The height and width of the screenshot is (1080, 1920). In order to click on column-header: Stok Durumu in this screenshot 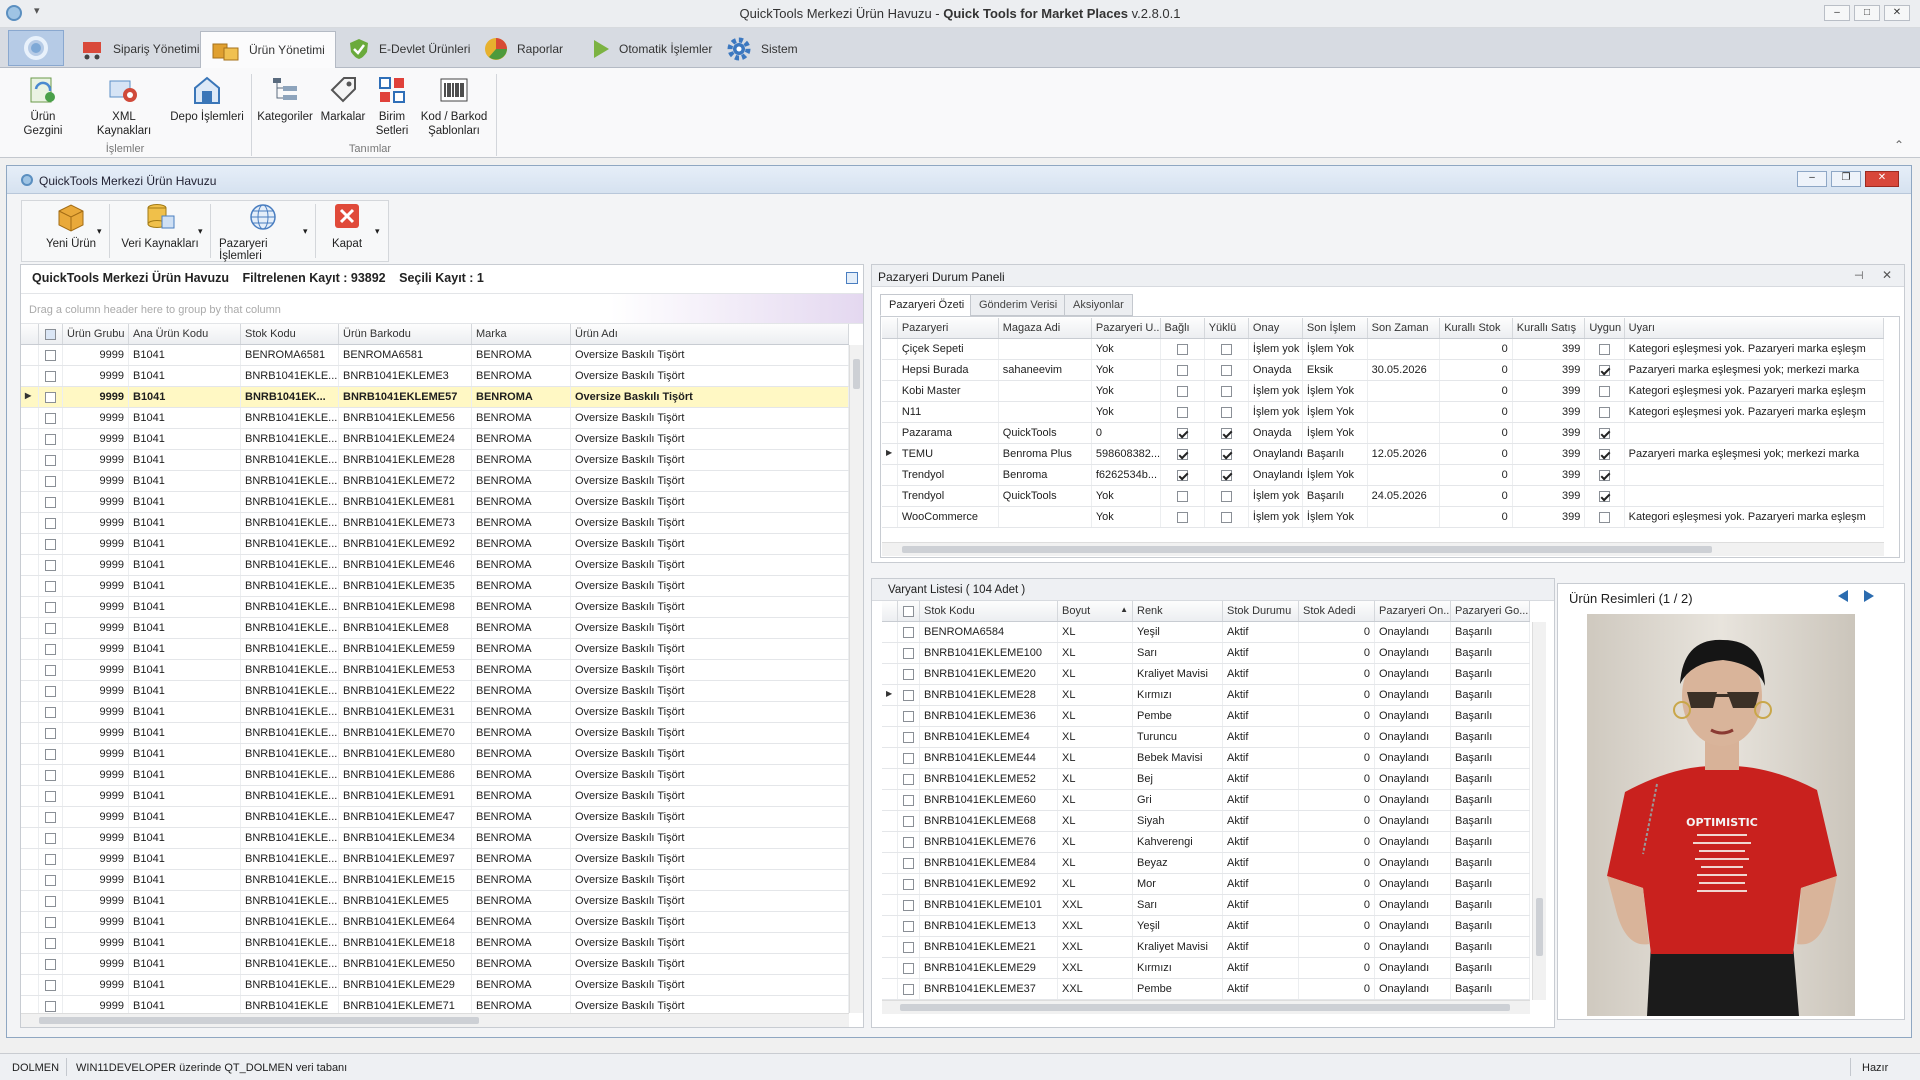, I will do `click(1261, 611)`.